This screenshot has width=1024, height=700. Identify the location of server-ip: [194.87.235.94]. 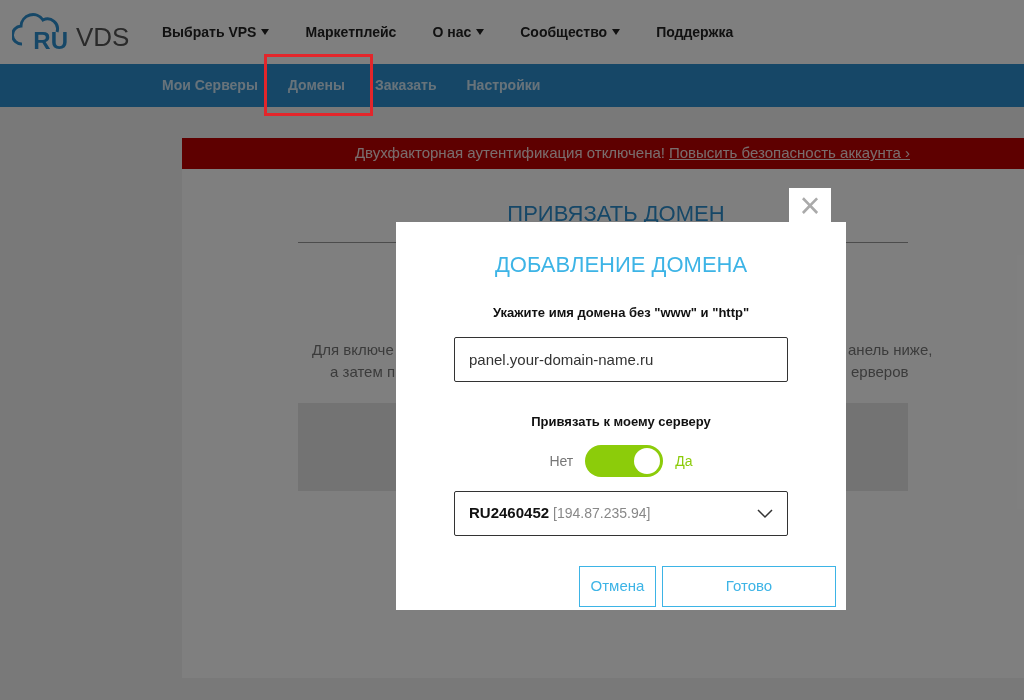
(602, 513).